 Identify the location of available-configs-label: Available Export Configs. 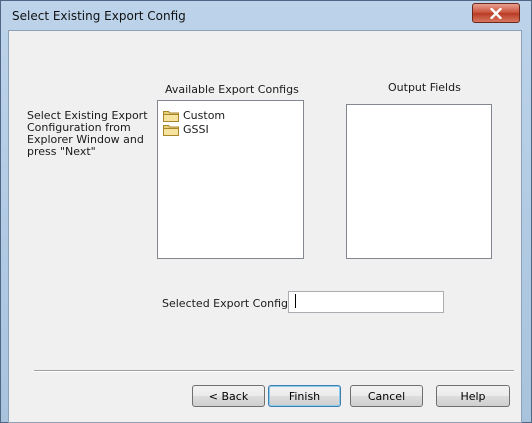
(232, 89).